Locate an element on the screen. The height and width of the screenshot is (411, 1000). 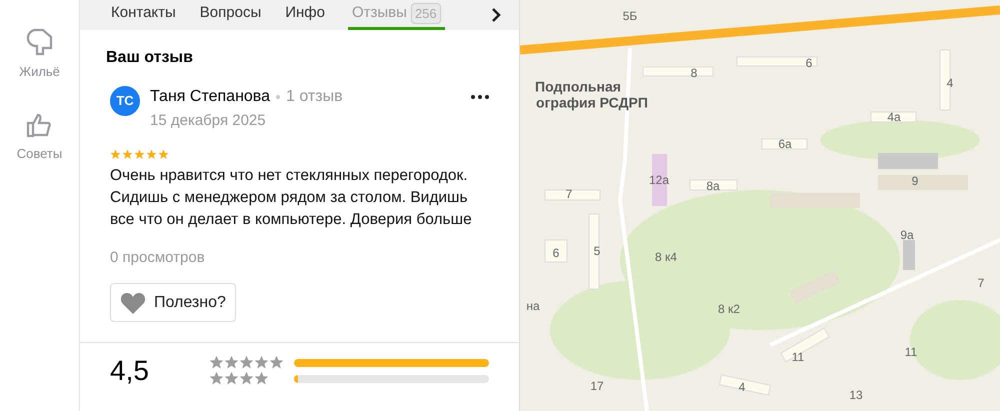
map-label: 4а is located at coordinates (894, 117).